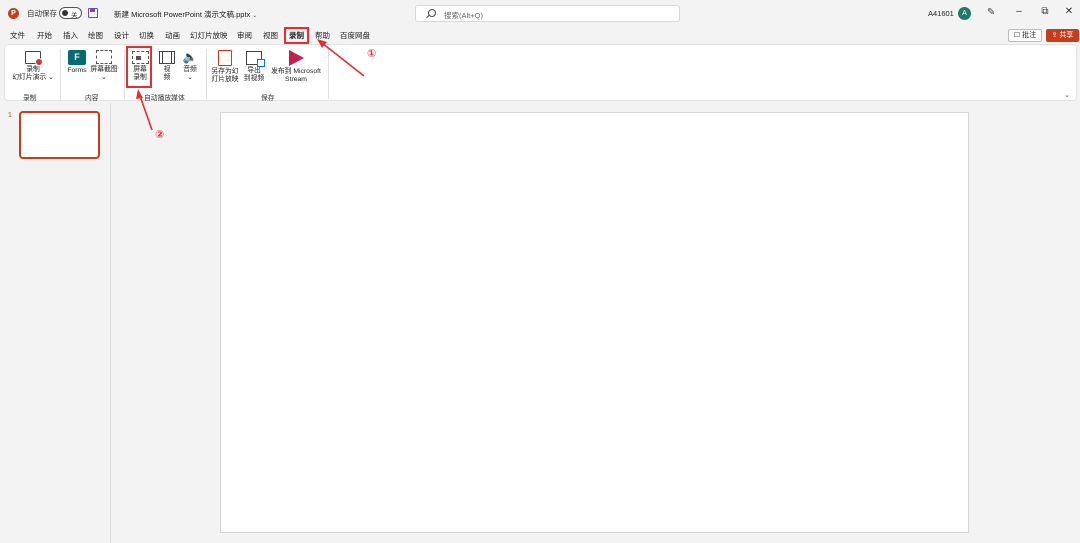  Describe the element at coordinates (225, 71) in the screenshot. I see `save-as-label-1: 另存为幻` at that location.